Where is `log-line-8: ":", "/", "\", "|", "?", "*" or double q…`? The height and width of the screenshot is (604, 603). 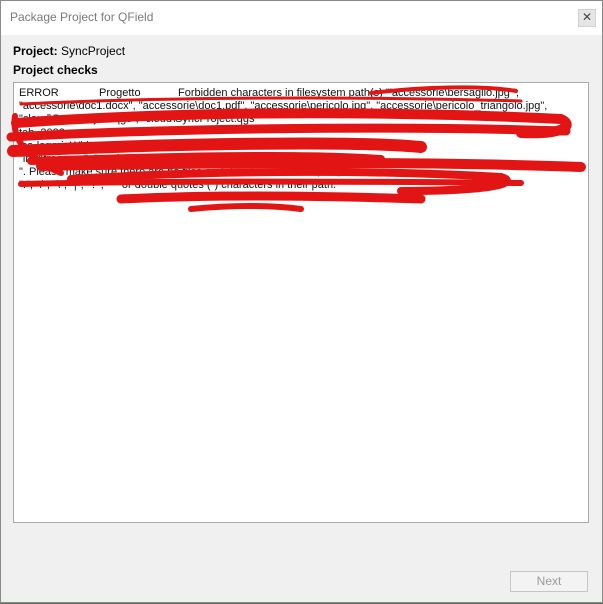 log-line-8: ":", "/", "\", "|", "?", "*" or double q… is located at coordinates (178, 185).